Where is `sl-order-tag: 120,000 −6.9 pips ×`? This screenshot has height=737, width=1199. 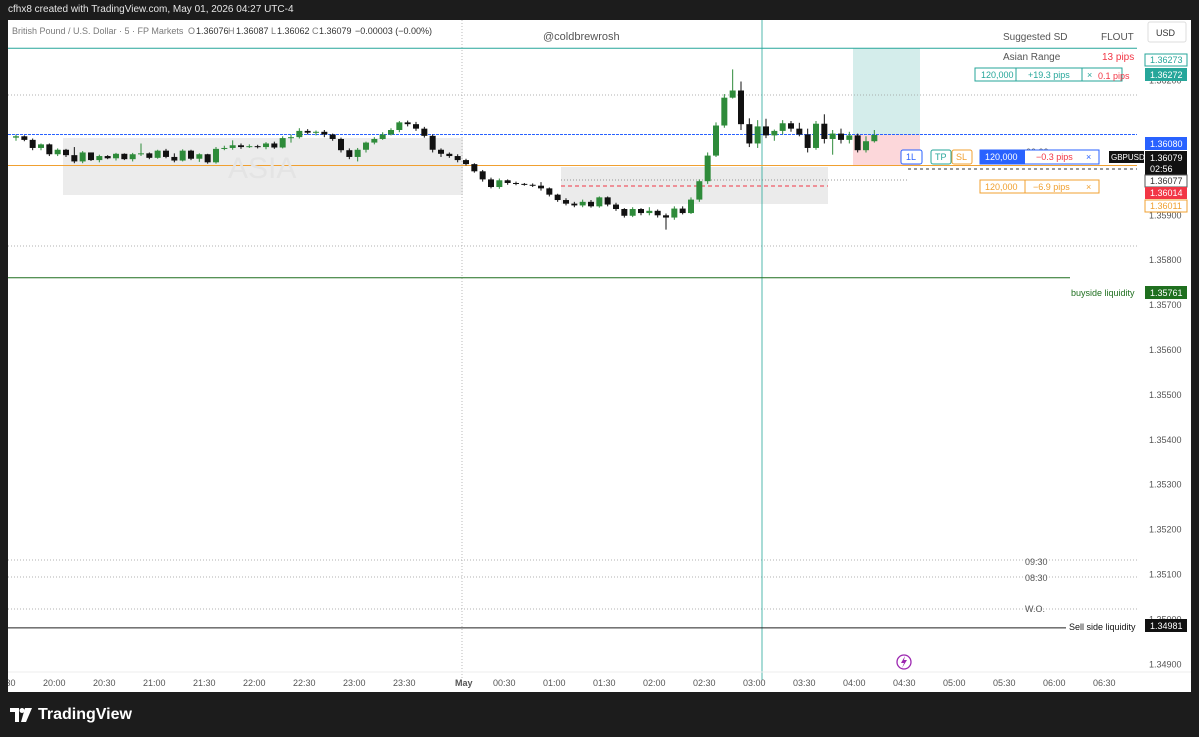 sl-order-tag: 120,000 −6.9 pips × is located at coordinates (1039, 186).